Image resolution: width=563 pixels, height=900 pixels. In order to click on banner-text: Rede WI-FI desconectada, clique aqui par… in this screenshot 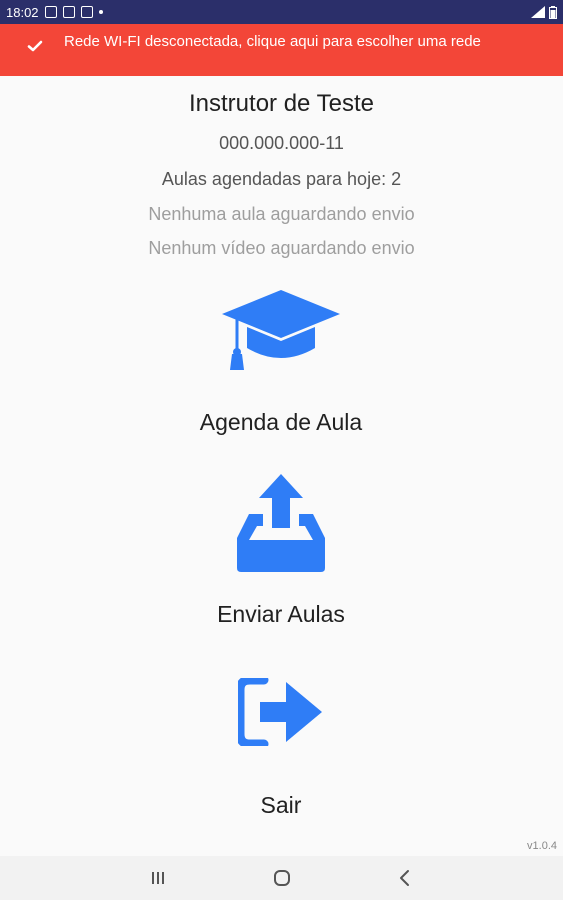, I will do `click(272, 41)`.